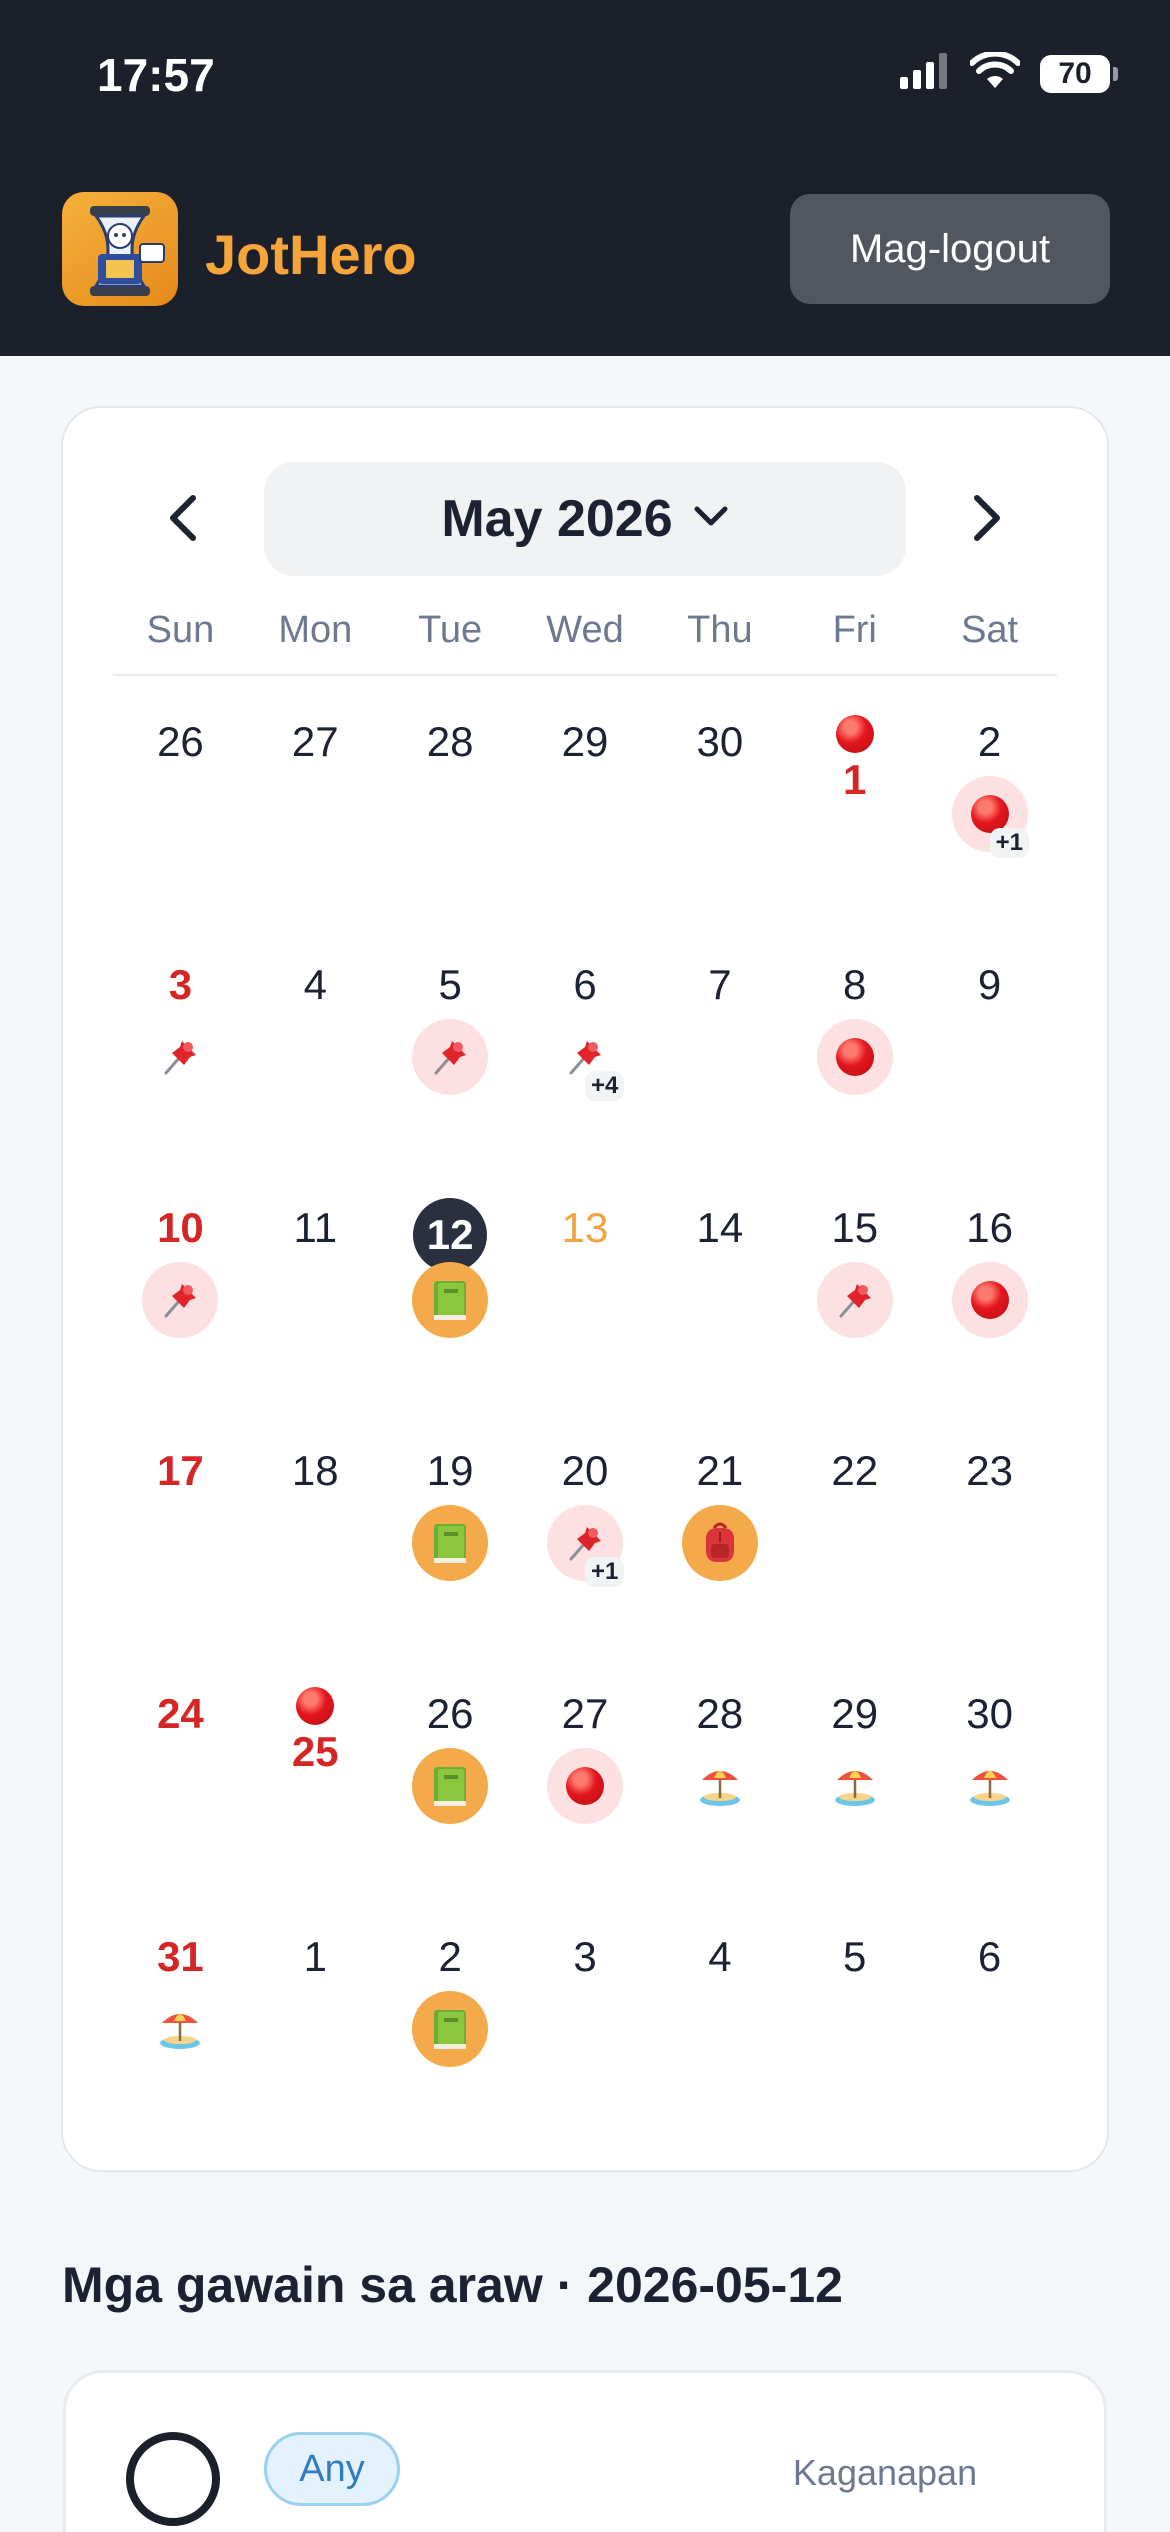 This screenshot has width=1170, height=2532. Describe the element at coordinates (719, 1054) in the screenshot. I see `calendar-day: 7` at that location.